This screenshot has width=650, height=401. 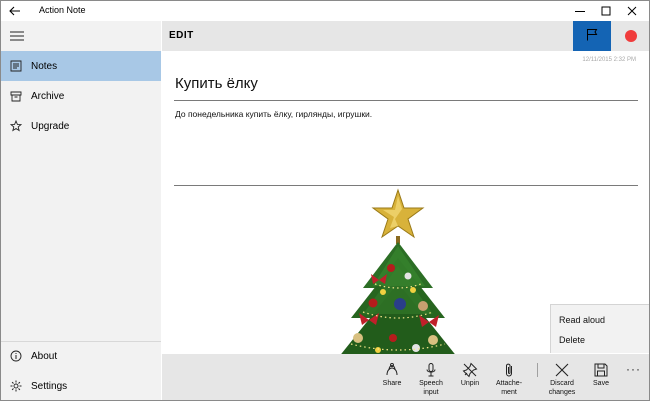 I want to click on body-underline, so click(x=406, y=185).